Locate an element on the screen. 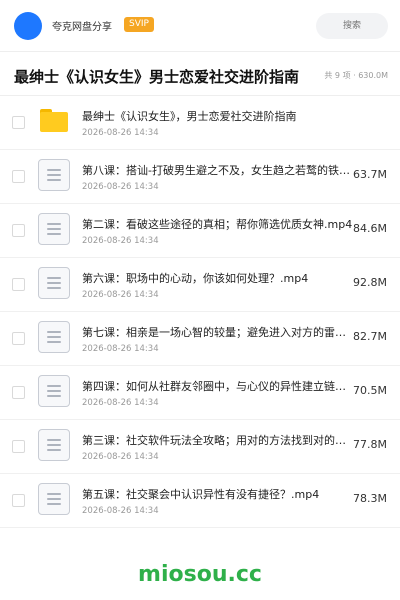 The width and height of the screenshot is (400, 600). file-name: 第五课：社交聚会中认识异性有没有捷径？.mp4 is located at coordinates (201, 494).